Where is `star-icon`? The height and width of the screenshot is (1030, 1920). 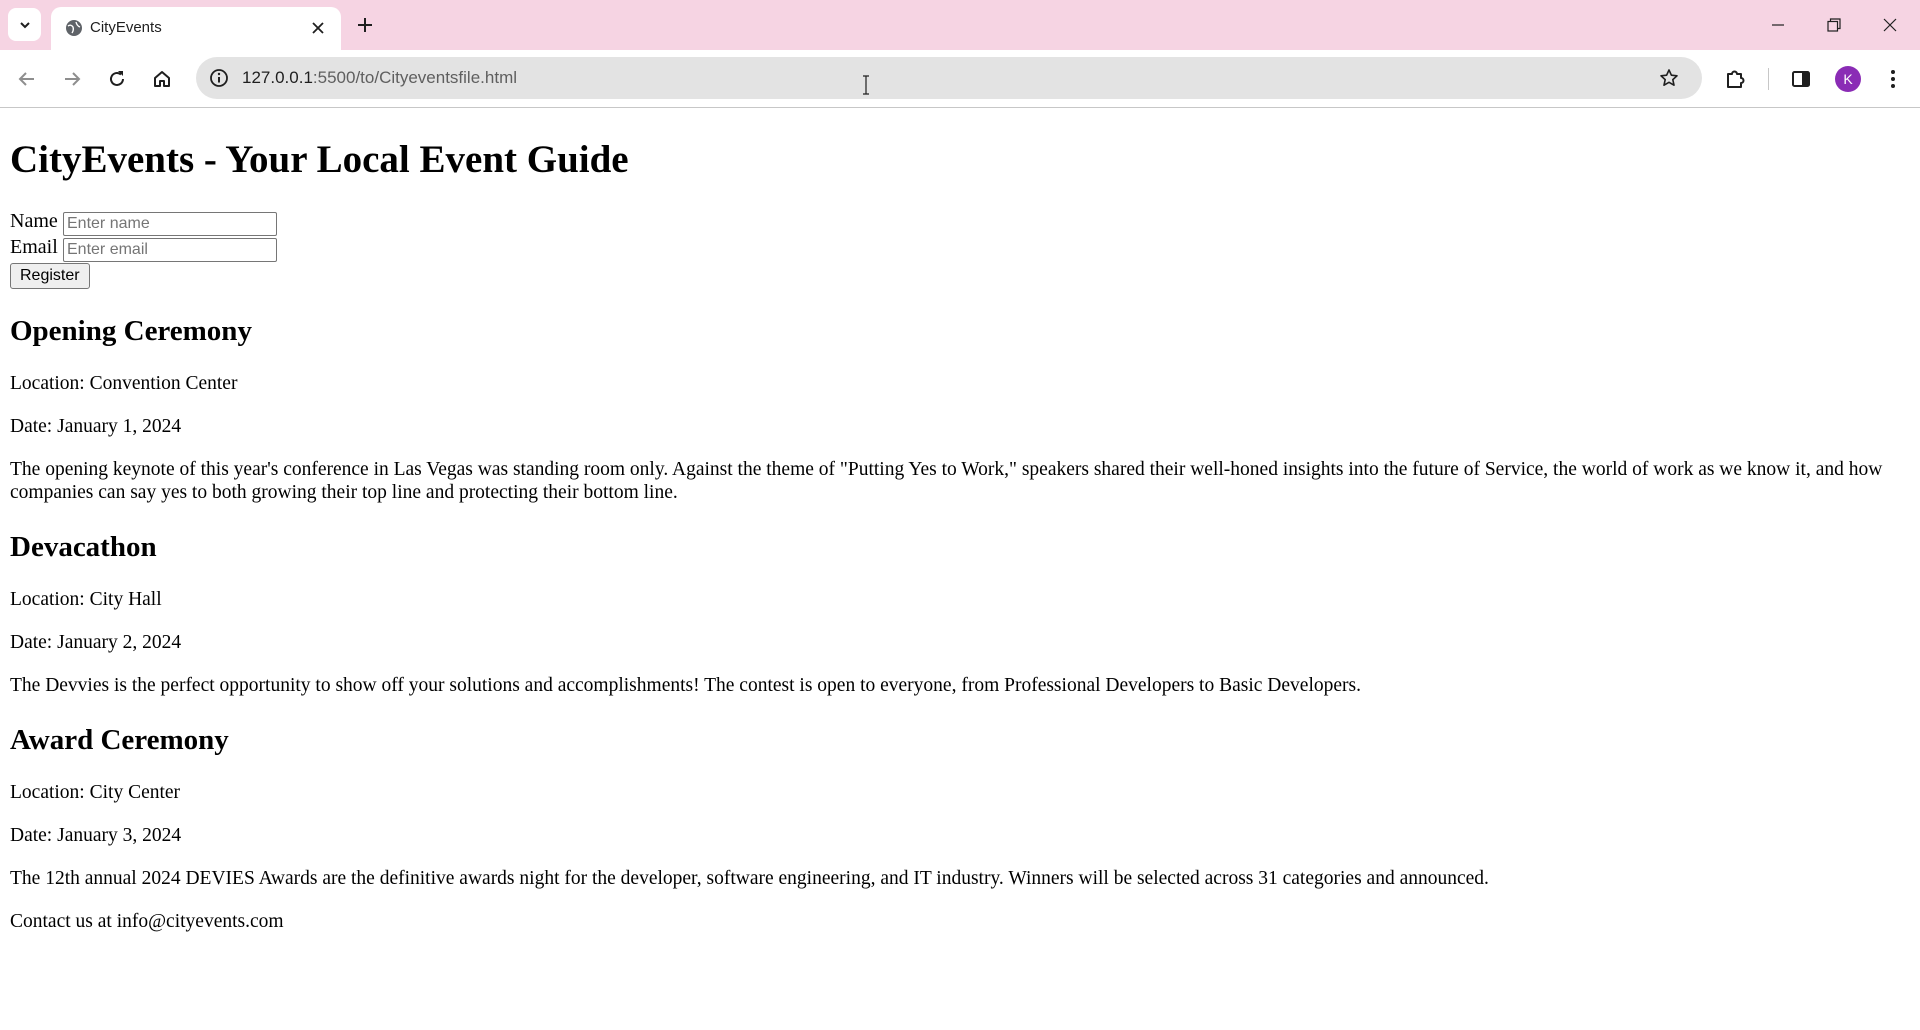
star-icon is located at coordinates (1669, 77).